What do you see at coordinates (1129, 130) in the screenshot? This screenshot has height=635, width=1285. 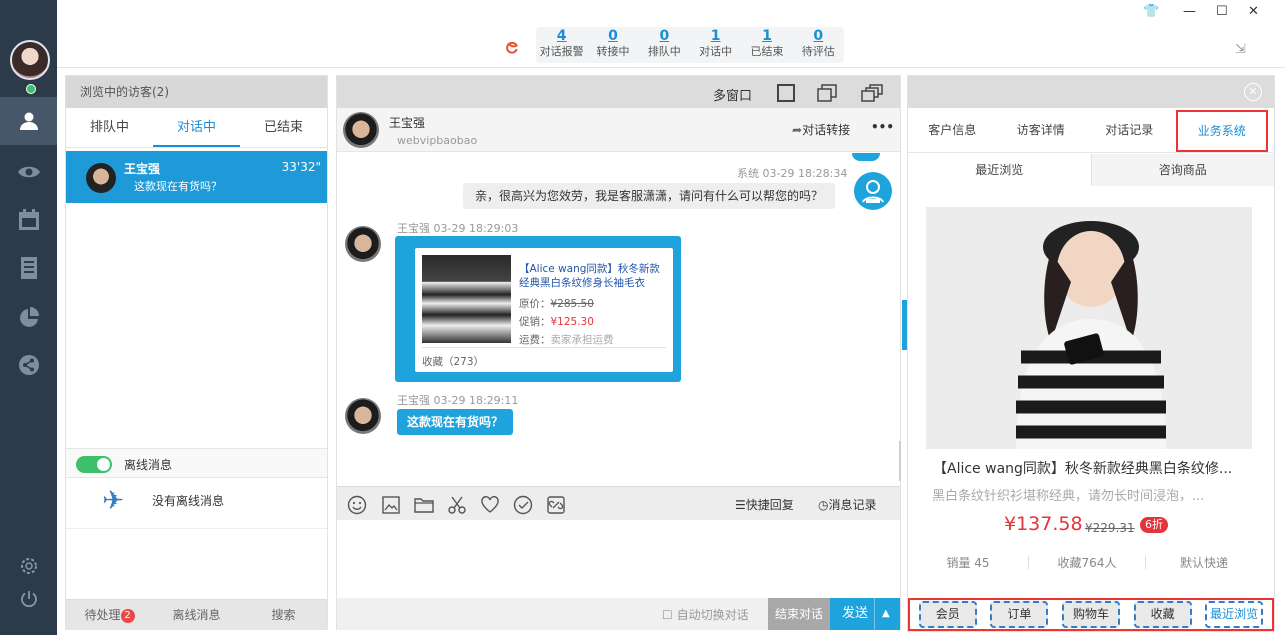 I see `tab-chat-records: 对话记录` at bounding box center [1129, 130].